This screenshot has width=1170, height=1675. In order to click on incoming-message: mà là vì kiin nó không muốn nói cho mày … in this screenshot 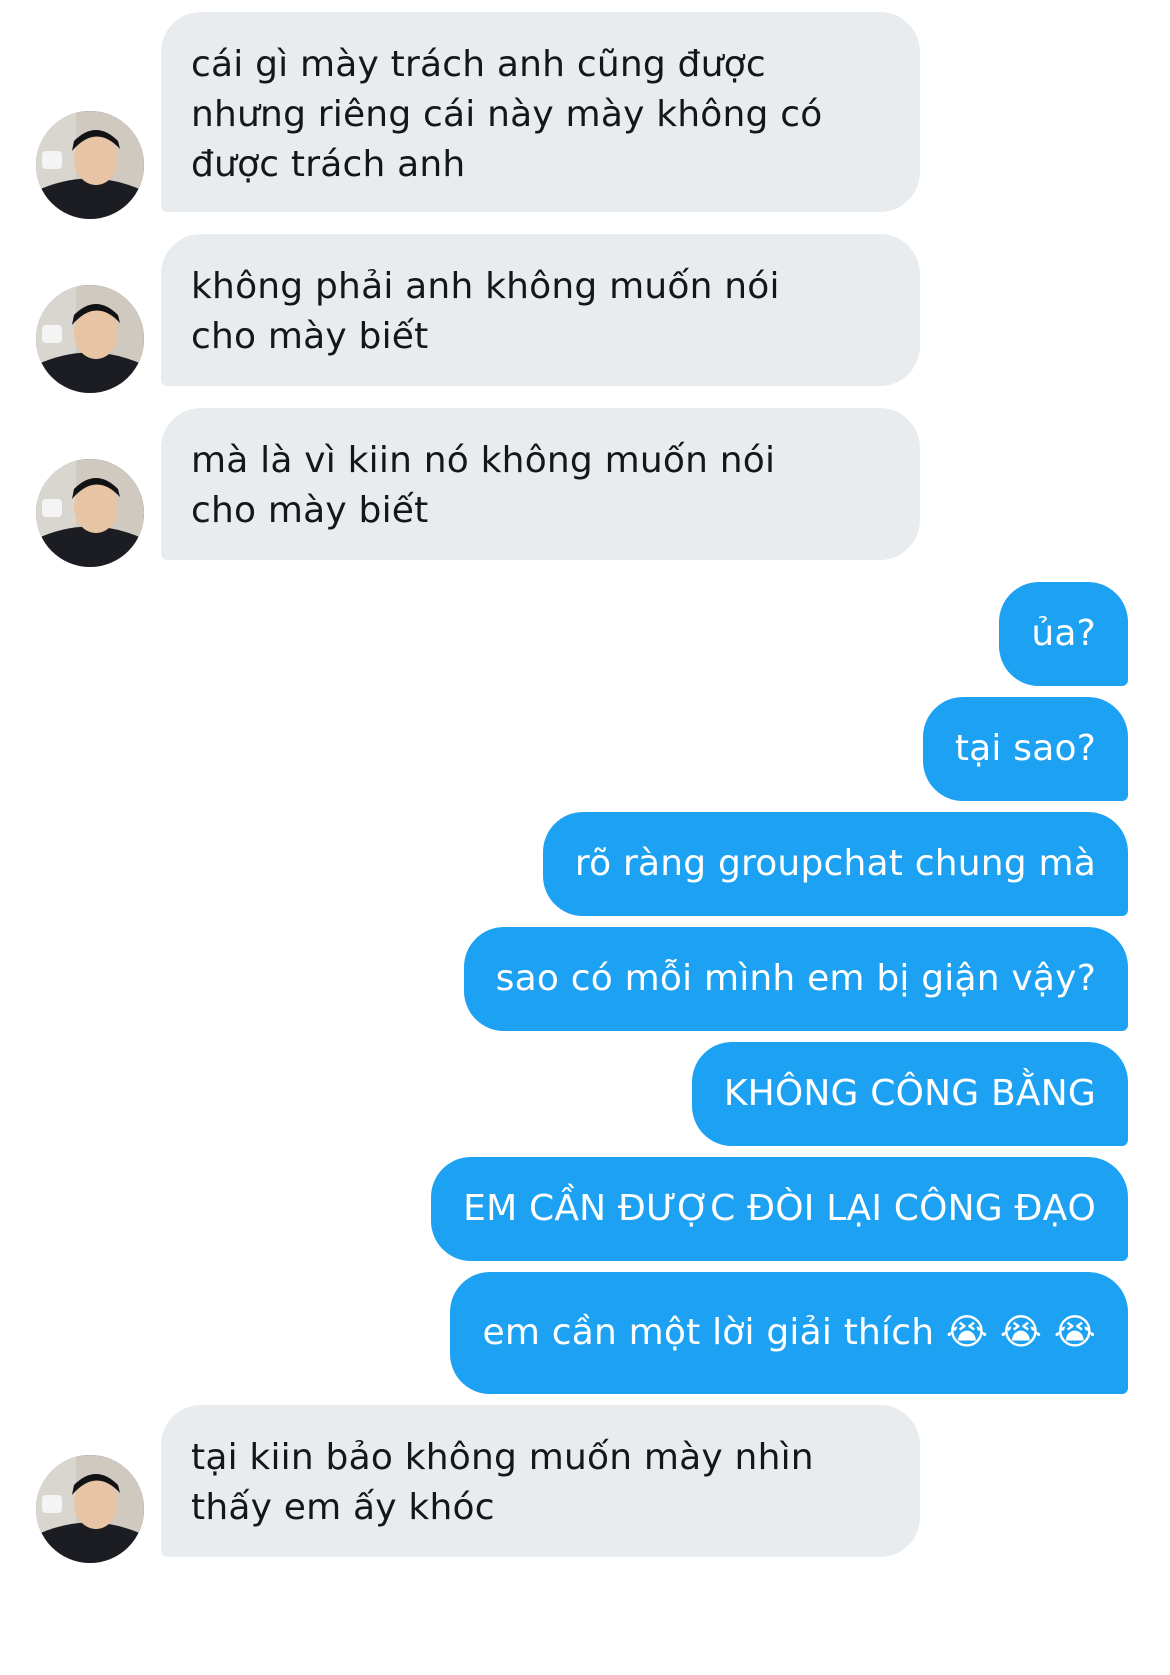, I will do `click(540, 484)`.